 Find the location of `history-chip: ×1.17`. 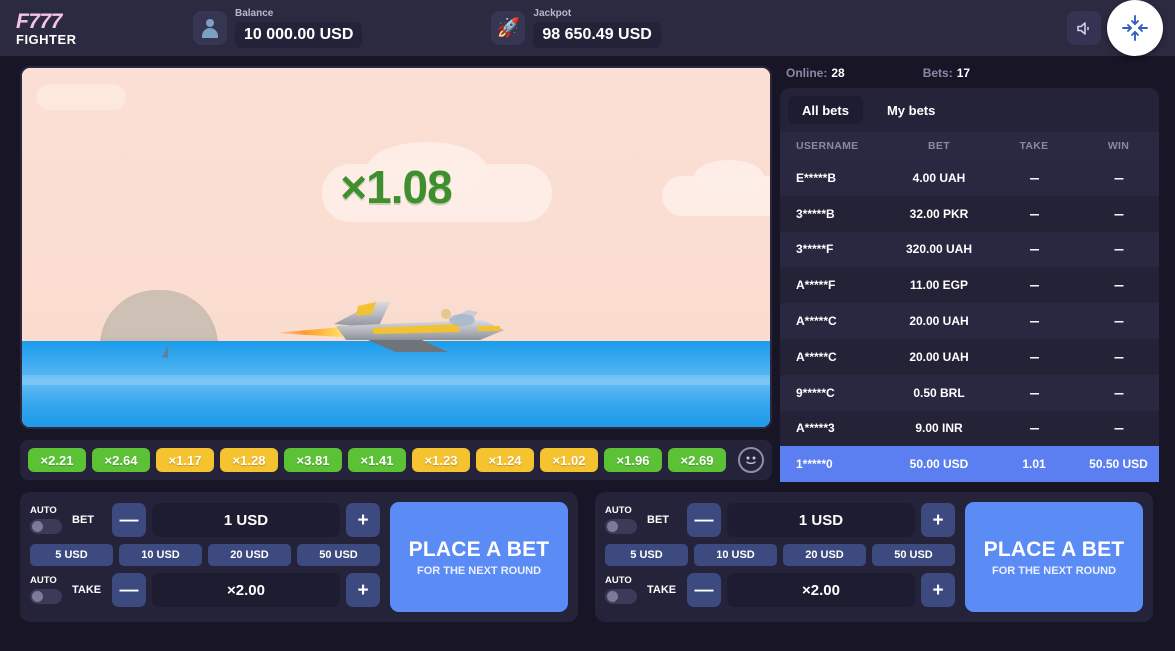

history-chip: ×1.17 is located at coordinates (185, 460).